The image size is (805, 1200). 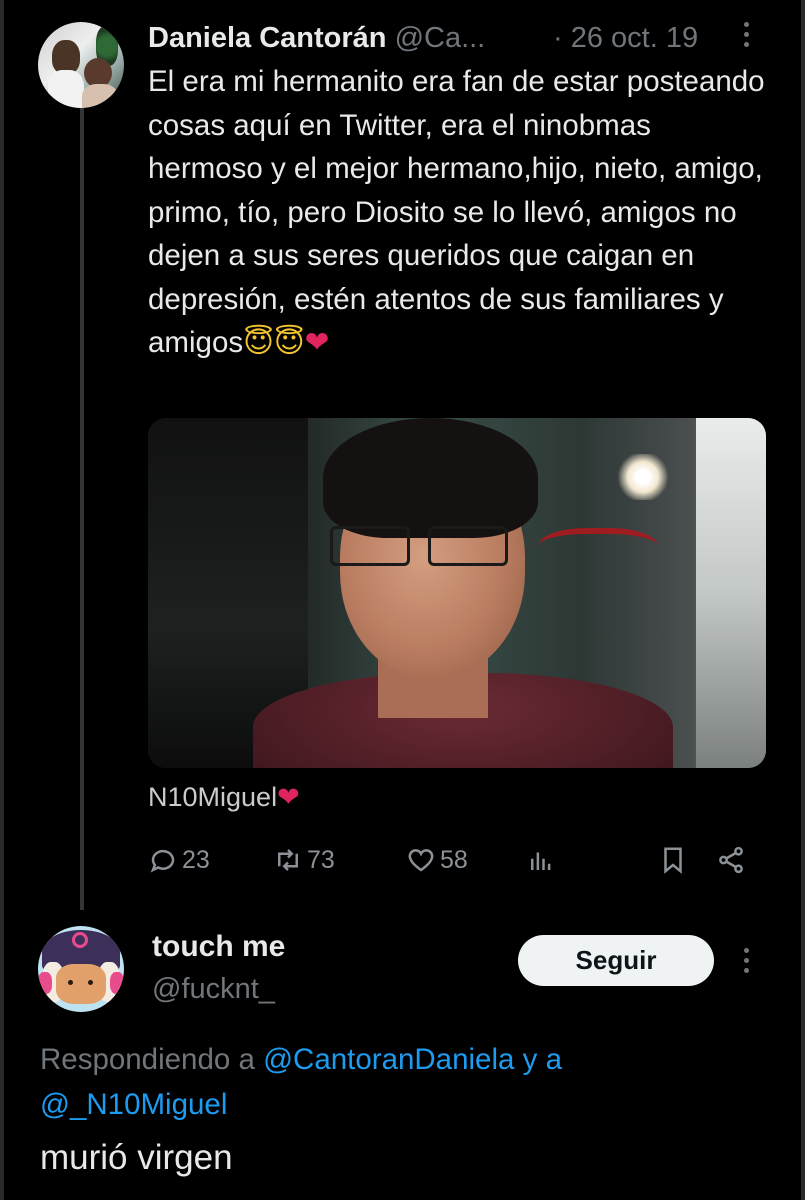 I want to click on views-action, so click(x=541, y=860).